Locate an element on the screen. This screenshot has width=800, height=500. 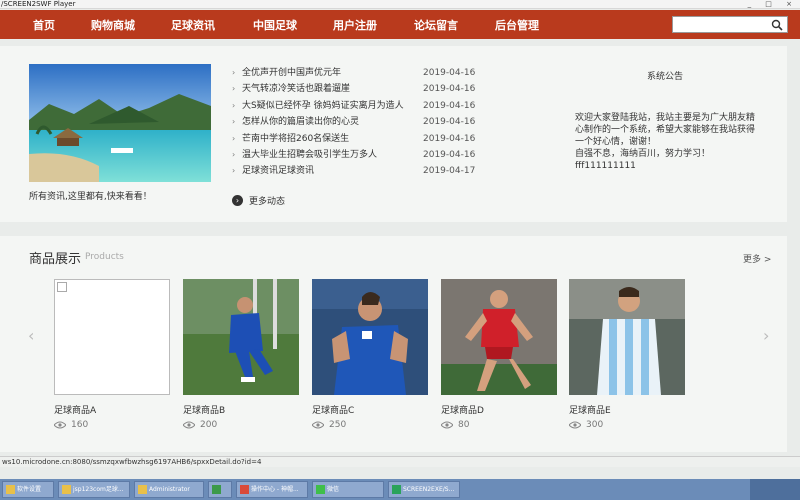
products-title: 商品展示 is located at coordinates (55, 259).